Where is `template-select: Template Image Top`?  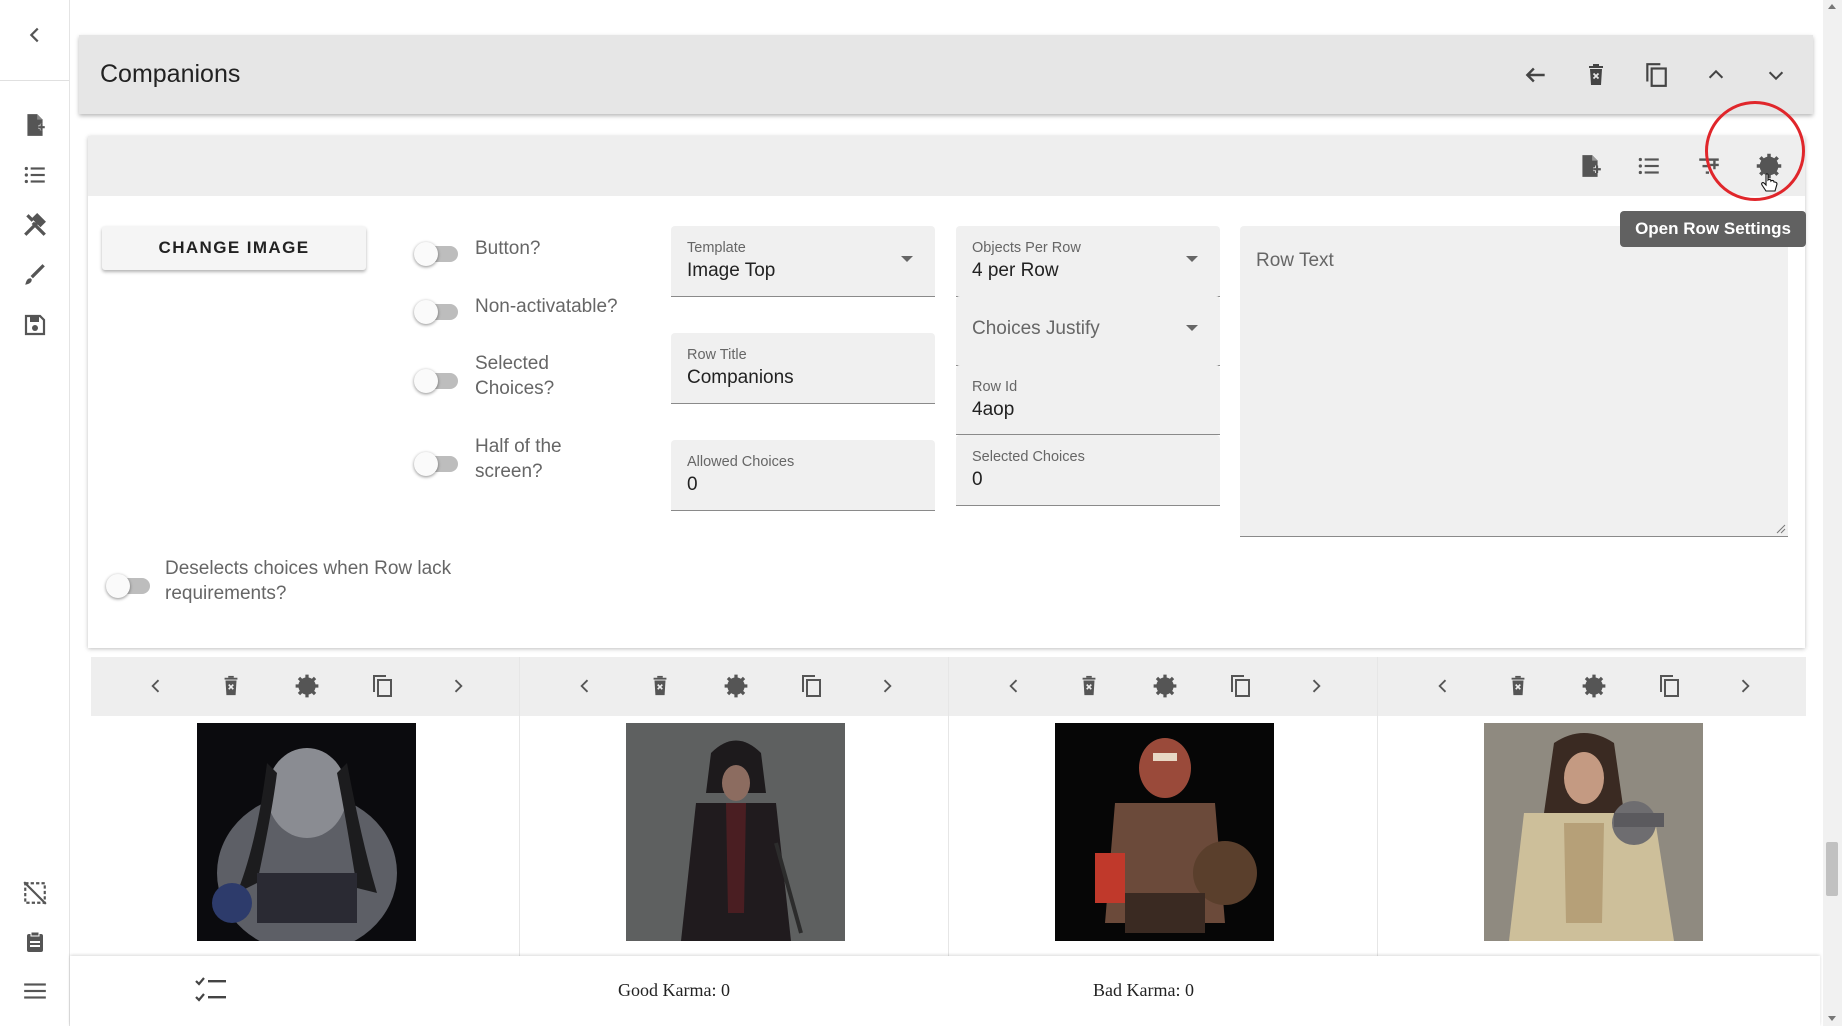
template-select: Template Image Top is located at coordinates (803, 261).